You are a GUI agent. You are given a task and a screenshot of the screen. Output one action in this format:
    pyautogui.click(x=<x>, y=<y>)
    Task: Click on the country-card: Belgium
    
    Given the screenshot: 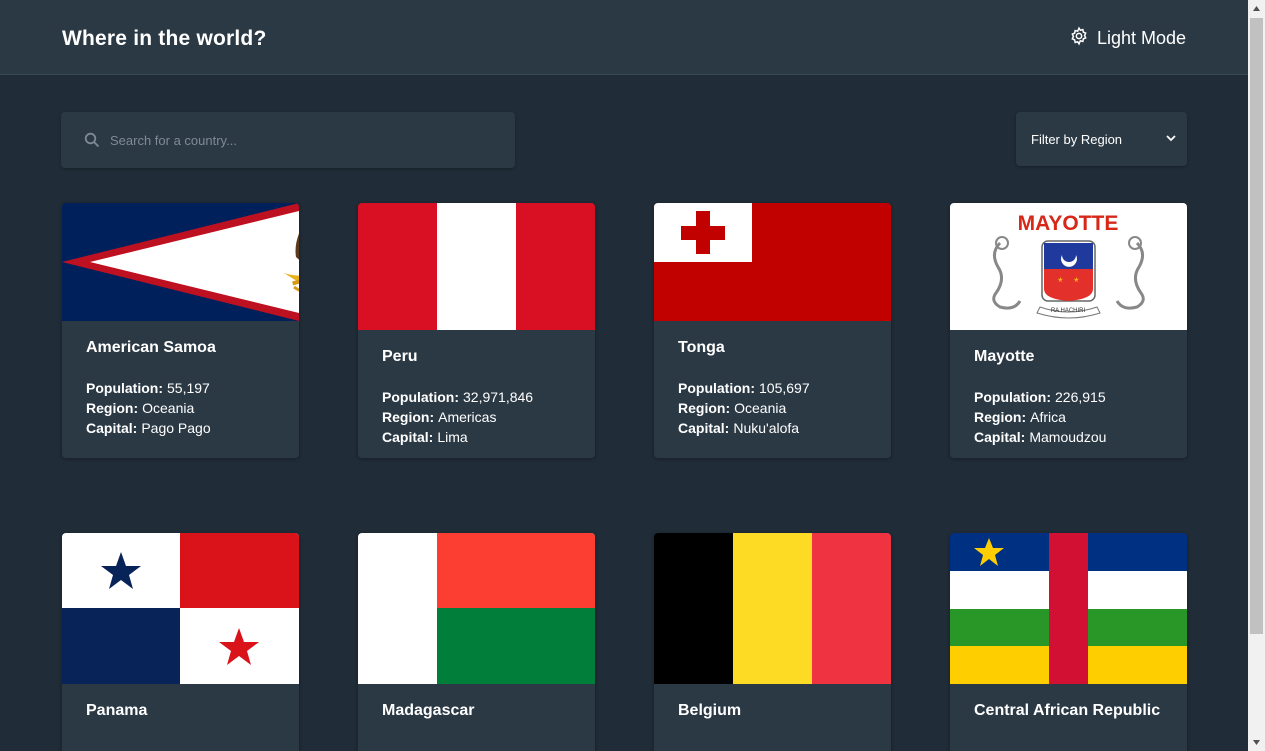 What is the action you would take?
    pyautogui.click(x=772, y=642)
    